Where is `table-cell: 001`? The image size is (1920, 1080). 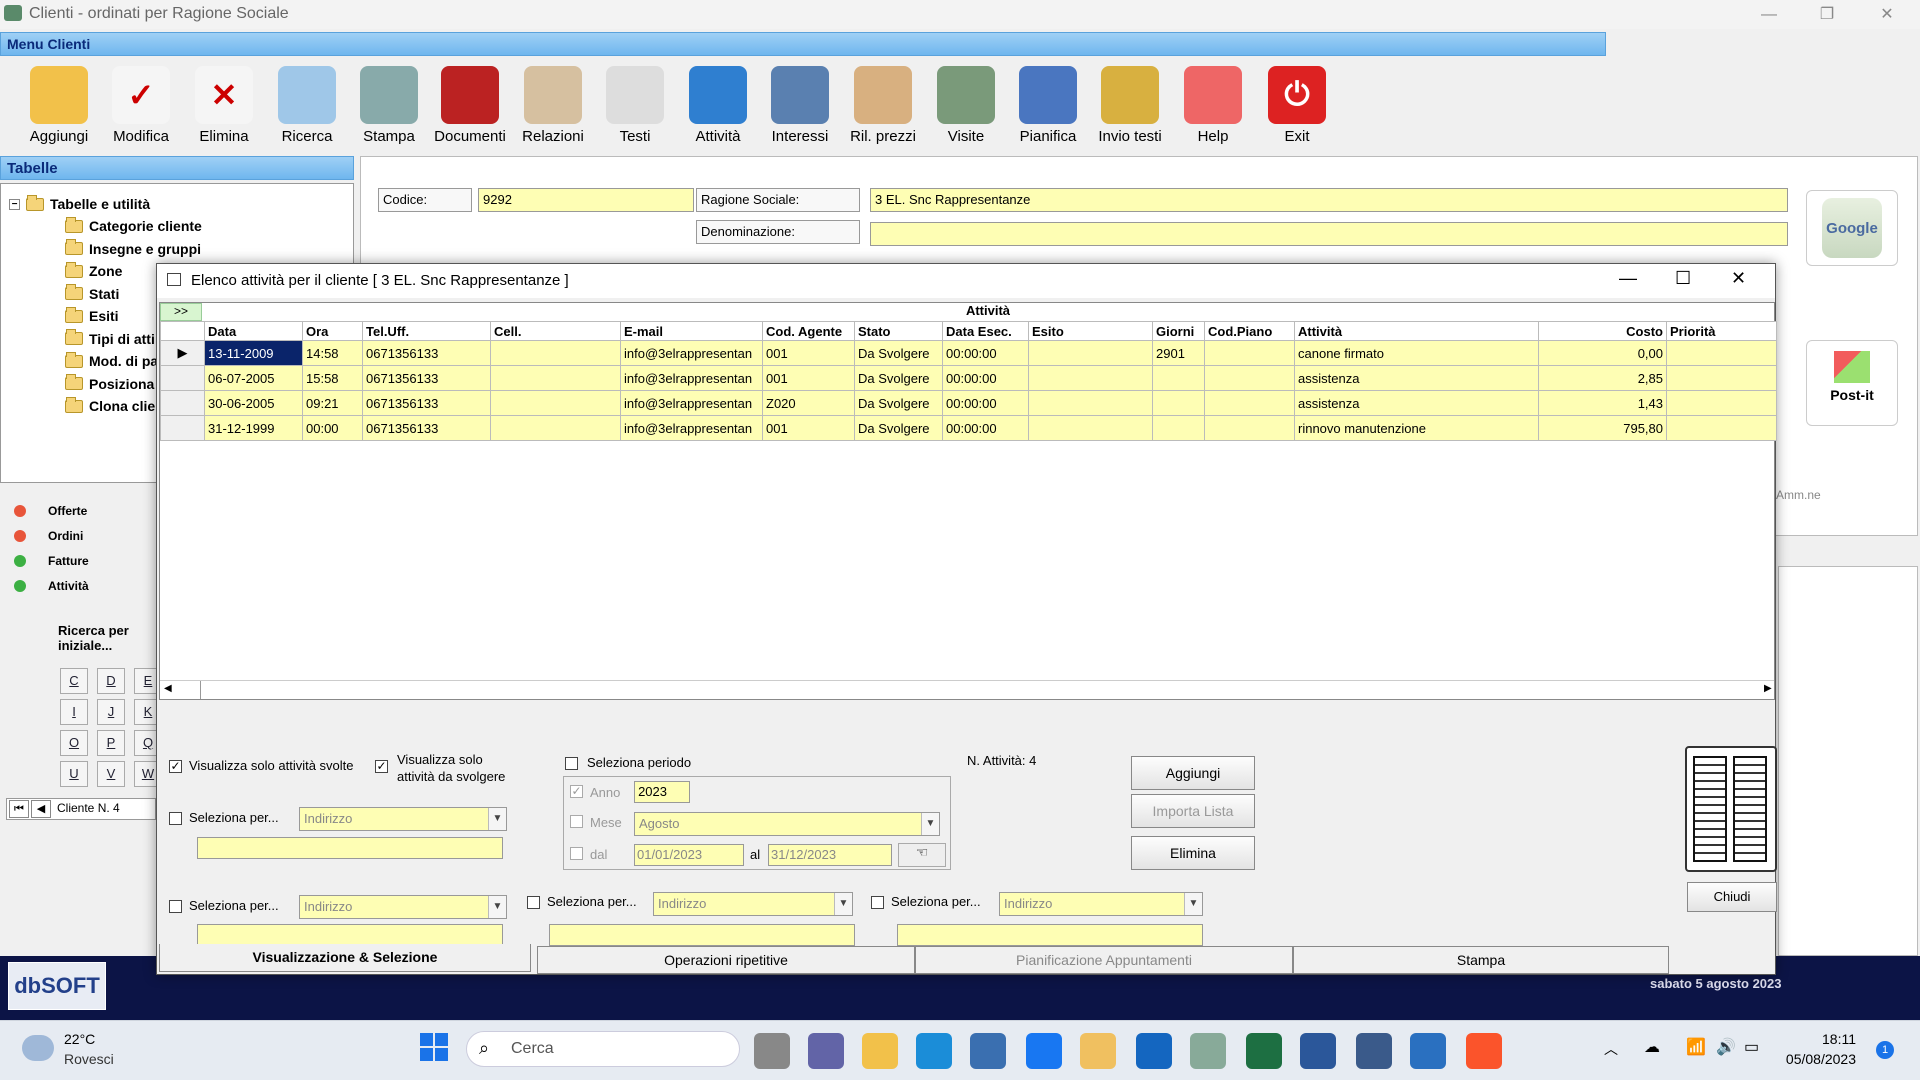
table-cell: 001 is located at coordinates (808, 378).